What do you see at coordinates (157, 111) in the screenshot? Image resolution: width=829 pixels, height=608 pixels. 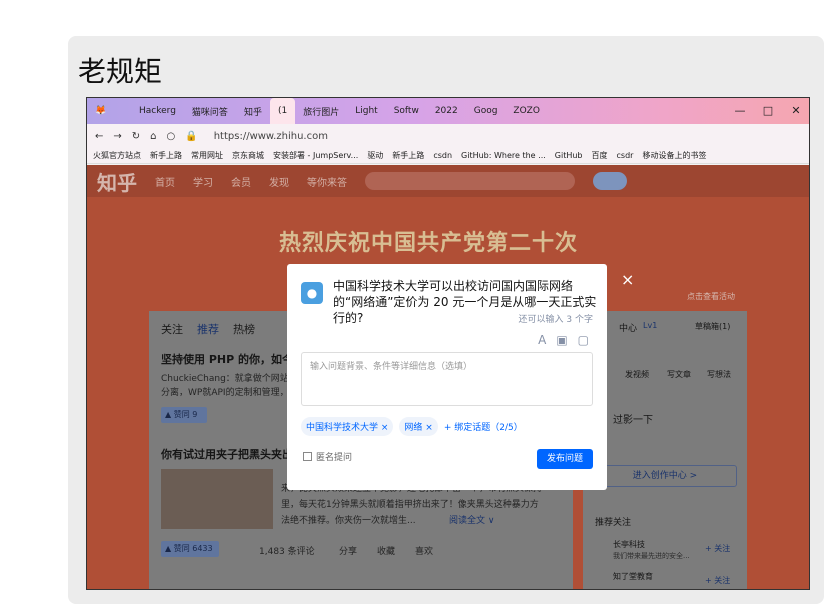 I see `tab-1: Hackerg` at bounding box center [157, 111].